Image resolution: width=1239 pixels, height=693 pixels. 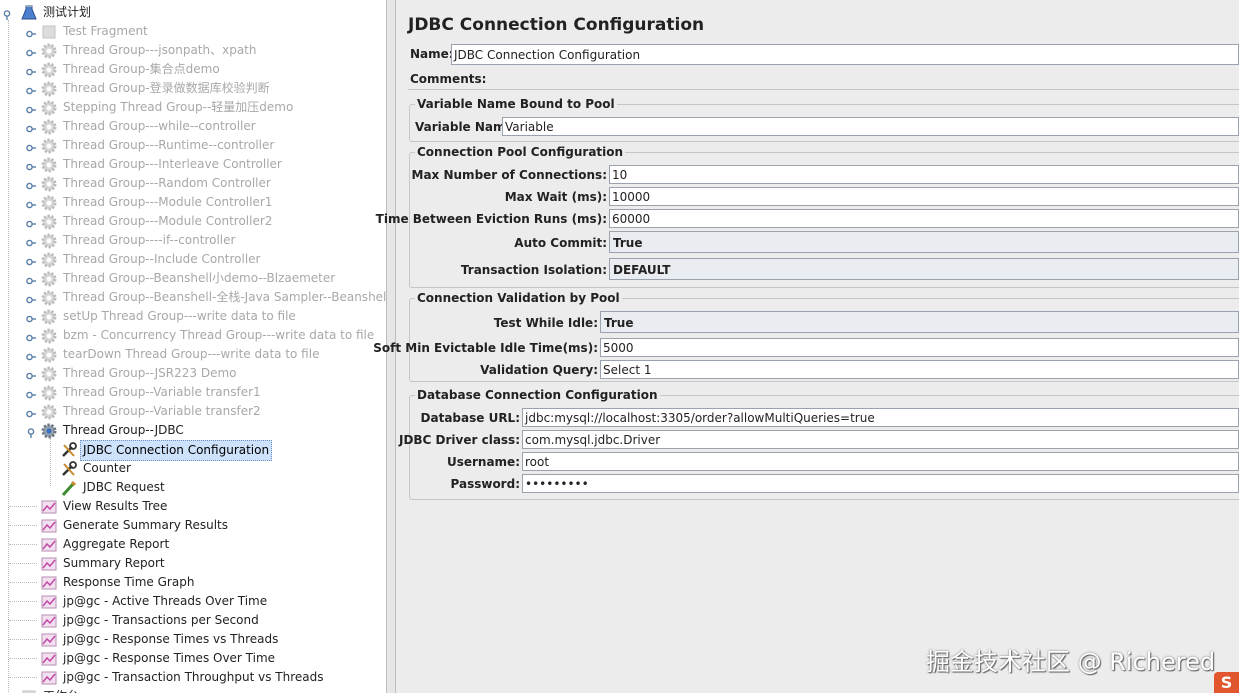 I want to click on password-field: •••••••••, so click(x=880, y=483).